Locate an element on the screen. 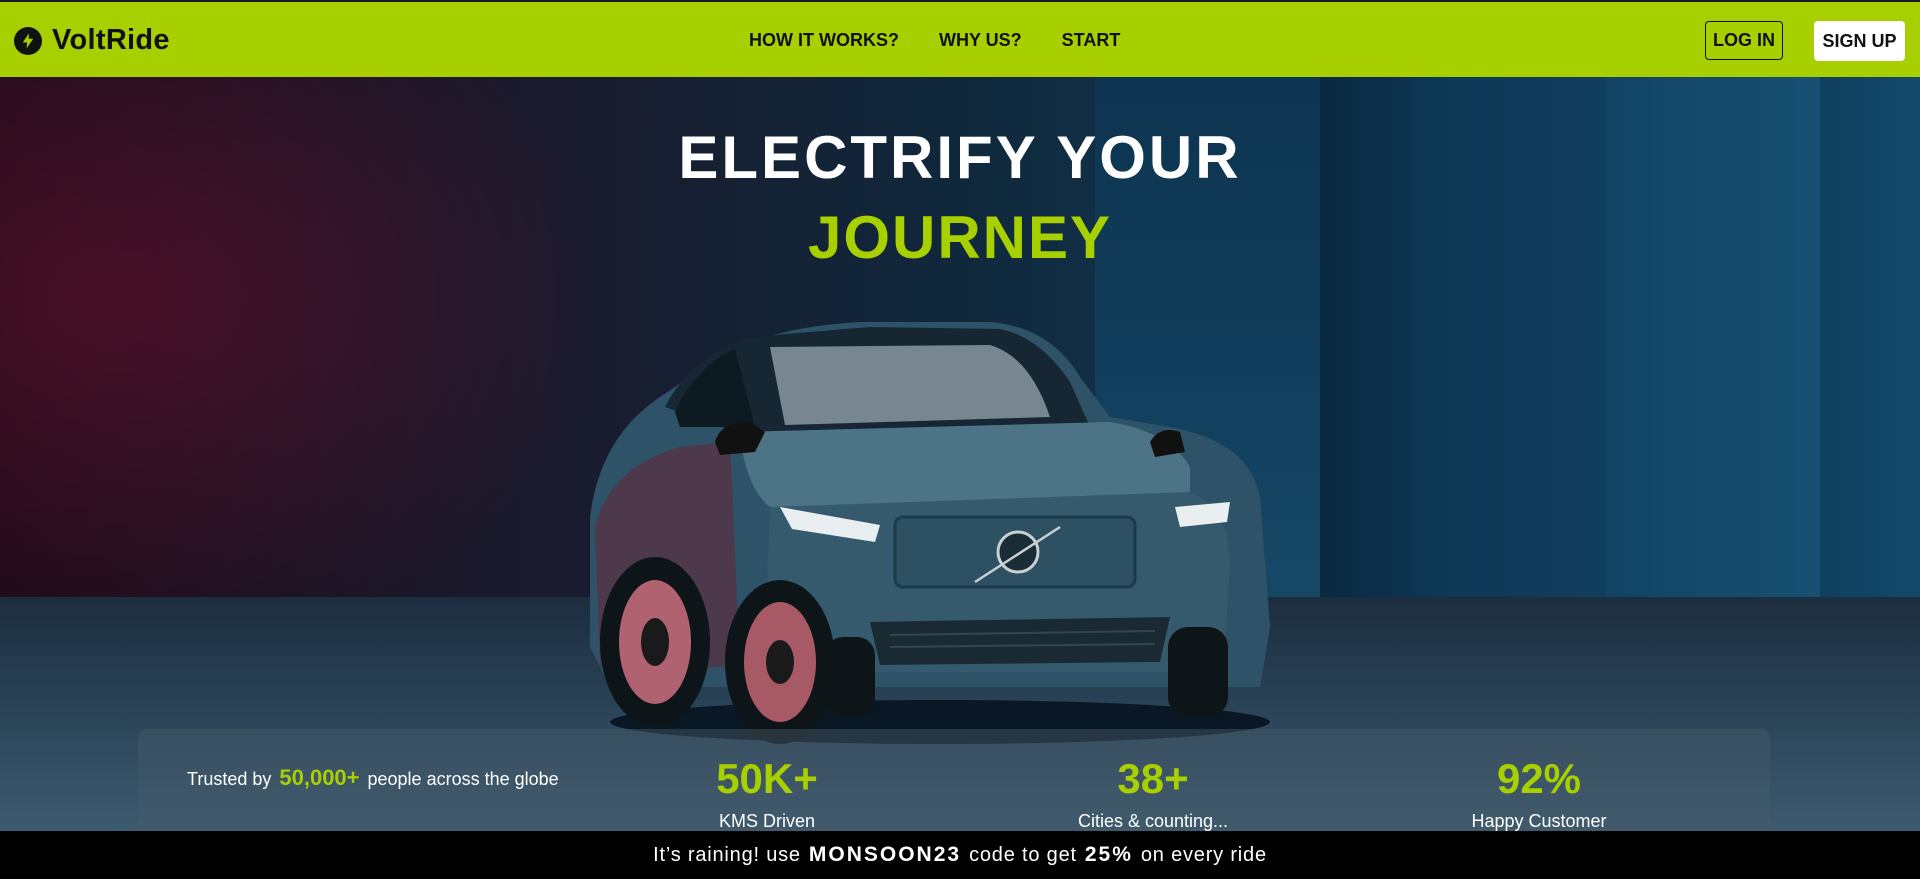  promo-prefix: It’s raining! use is located at coordinates (727, 854).